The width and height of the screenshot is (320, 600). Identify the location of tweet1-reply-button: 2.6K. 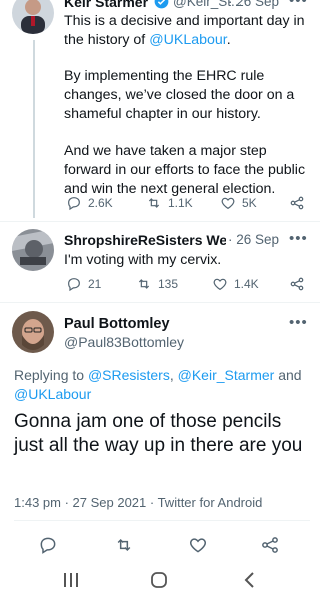
(89, 203).